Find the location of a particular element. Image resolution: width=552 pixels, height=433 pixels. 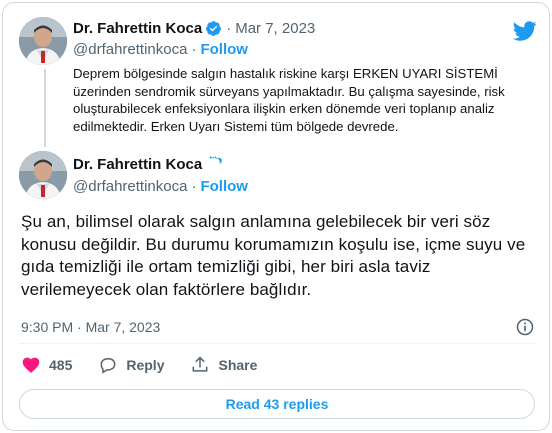

tweet-timestamp: 9:30 PM · Mar 7, 2023 is located at coordinates (90, 327).